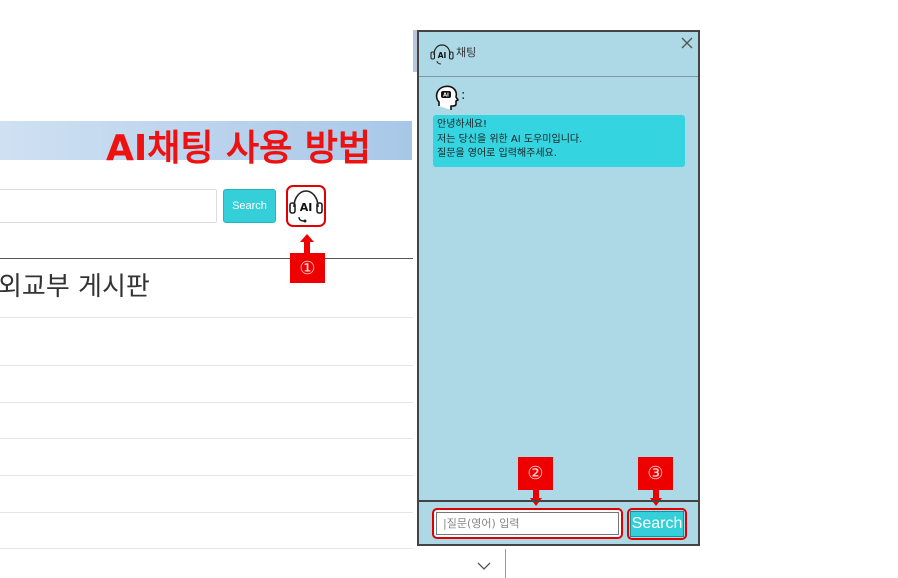 This screenshot has width=898, height=578. What do you see at coordinates (307, 268) in the screenshot?
I see `step-badge-1: ①` at bounding box center [307, 268].